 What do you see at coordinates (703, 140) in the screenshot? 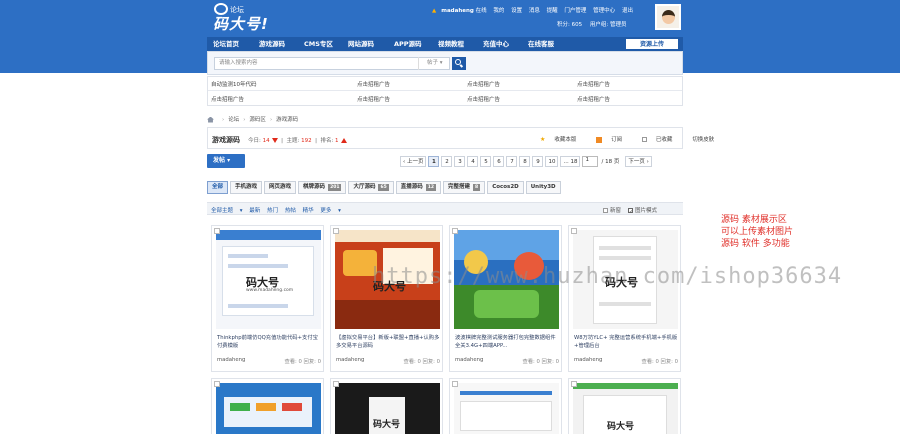
I see `switch-skin-button: 切换皮肤` at bounding box center [703, 140].